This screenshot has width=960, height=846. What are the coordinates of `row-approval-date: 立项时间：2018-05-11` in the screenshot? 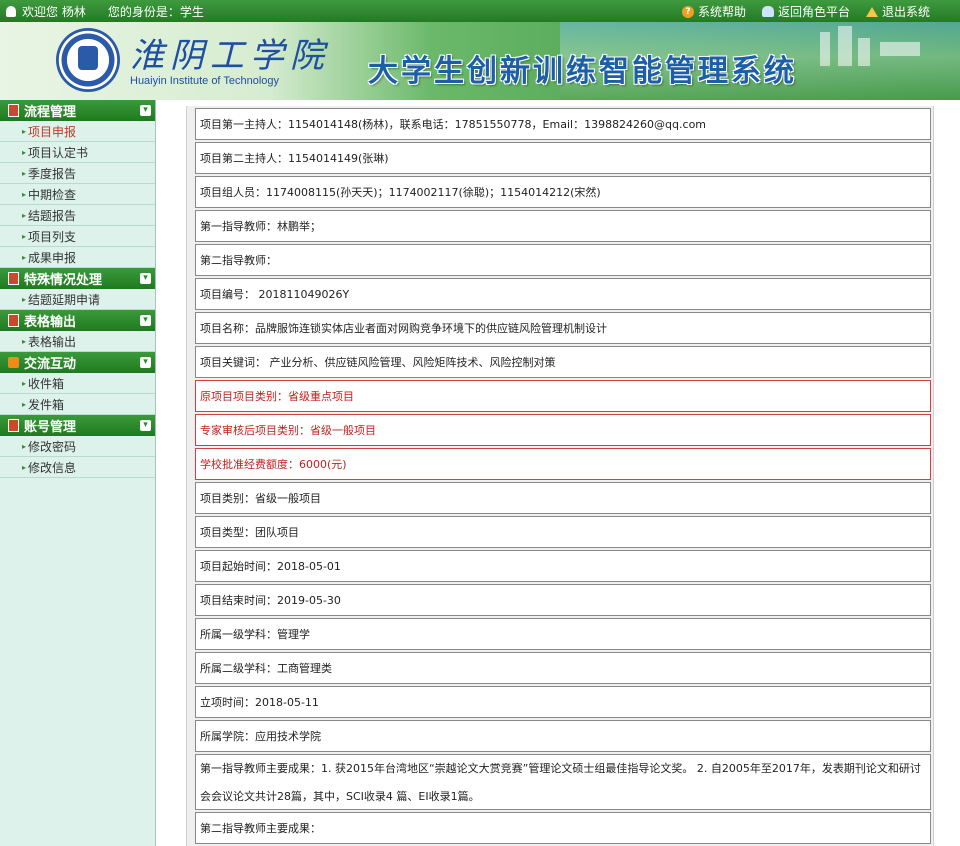 It's located at (563, 702).